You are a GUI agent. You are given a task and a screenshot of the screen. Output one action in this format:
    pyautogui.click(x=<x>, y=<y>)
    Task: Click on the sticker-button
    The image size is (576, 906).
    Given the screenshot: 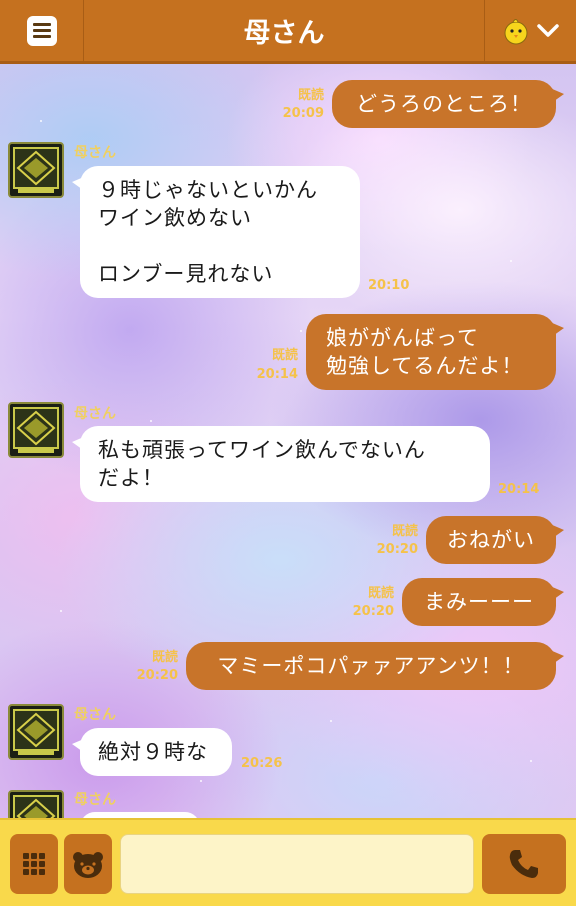 What is the action you would take?
    pyautogui.click(x=88, y=864)
    